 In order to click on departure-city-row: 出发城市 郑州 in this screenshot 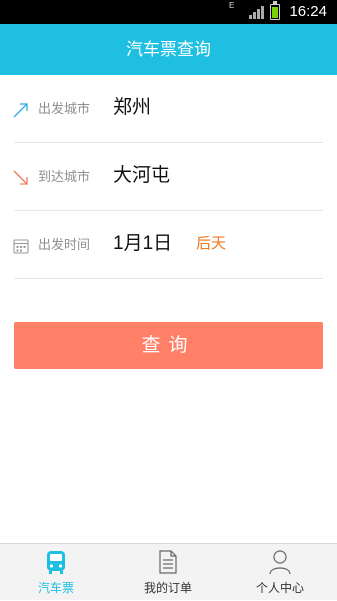, I will do `click(168, 109)`.